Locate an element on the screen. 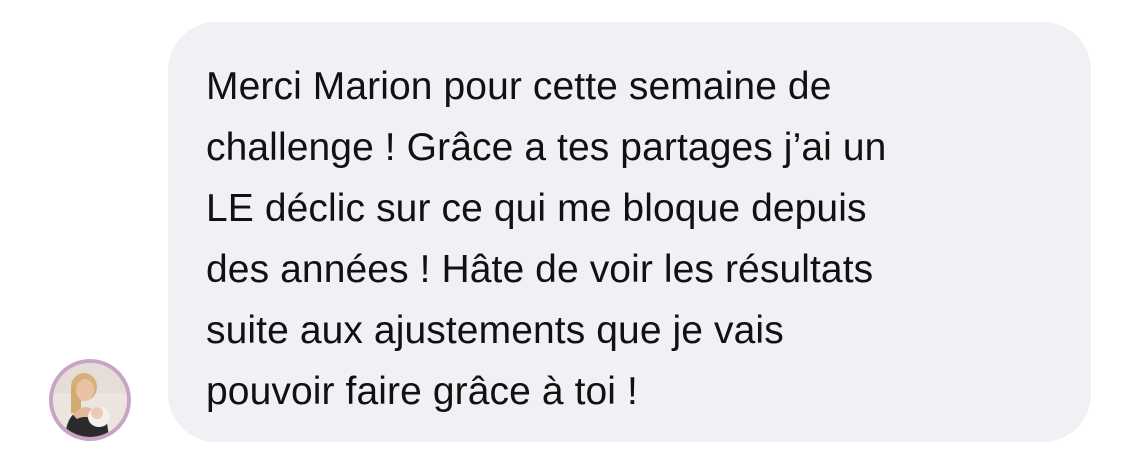  avatar-photo-image is located at coordinates (90, 400).